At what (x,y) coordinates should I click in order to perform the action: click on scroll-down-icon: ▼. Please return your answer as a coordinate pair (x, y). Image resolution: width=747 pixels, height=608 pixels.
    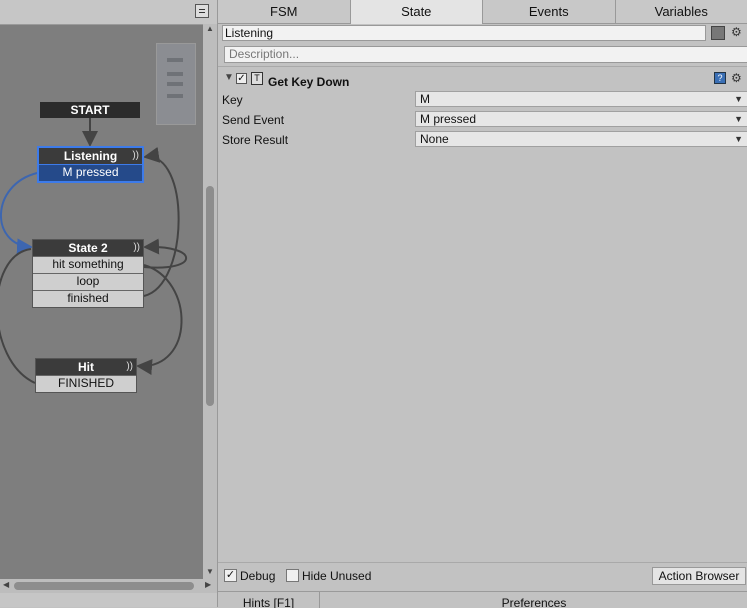
    Looking at the image, I should click on (210, 571).